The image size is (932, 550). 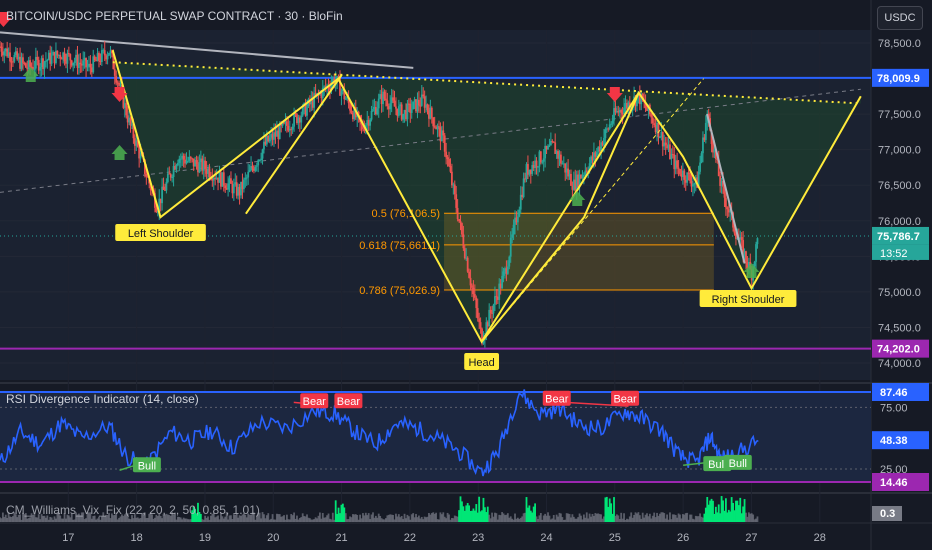 What do you see at coordinates (137, 538) in the screenshot?
I see `x-tick-label: 18` at bounding box center [137, 538].